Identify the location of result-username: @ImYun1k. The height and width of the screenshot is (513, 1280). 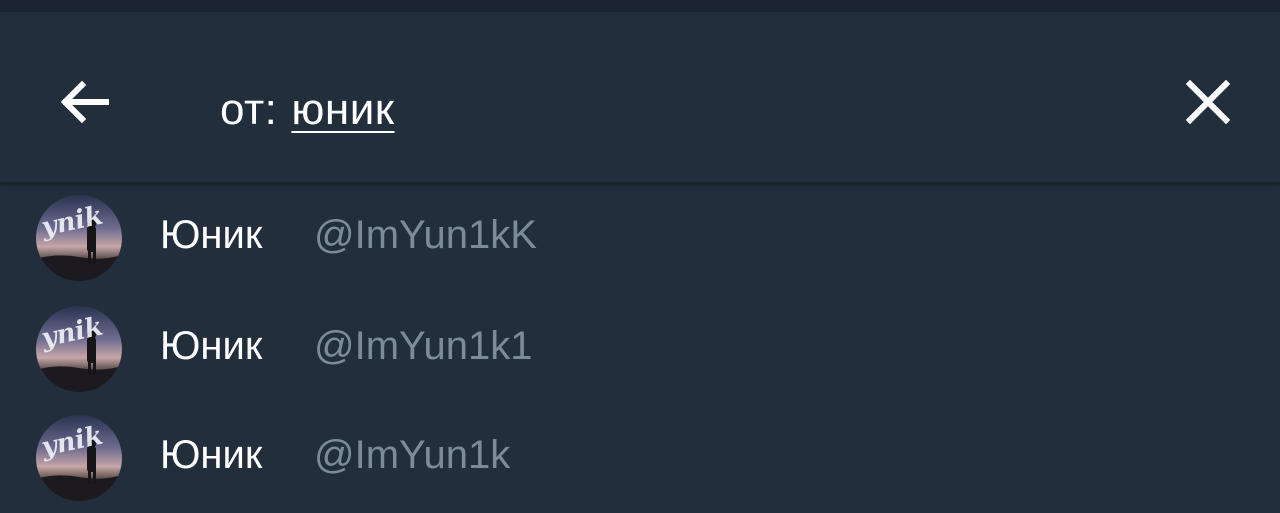
(412, 455).